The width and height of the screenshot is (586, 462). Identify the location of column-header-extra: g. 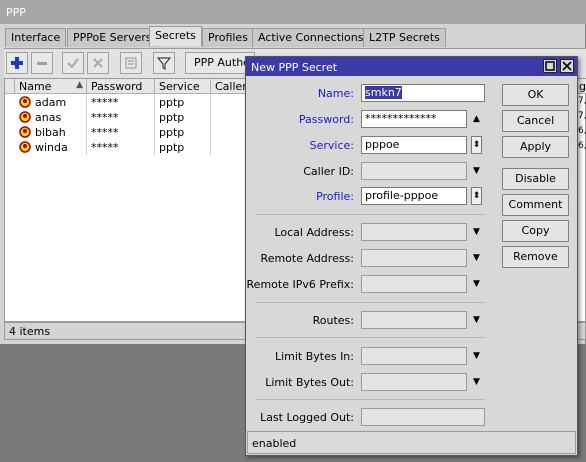
(581, 86).